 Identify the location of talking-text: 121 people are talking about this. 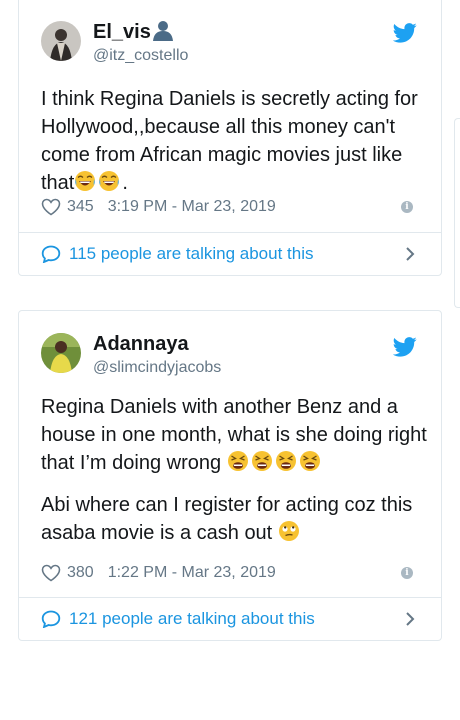
(192, 618).